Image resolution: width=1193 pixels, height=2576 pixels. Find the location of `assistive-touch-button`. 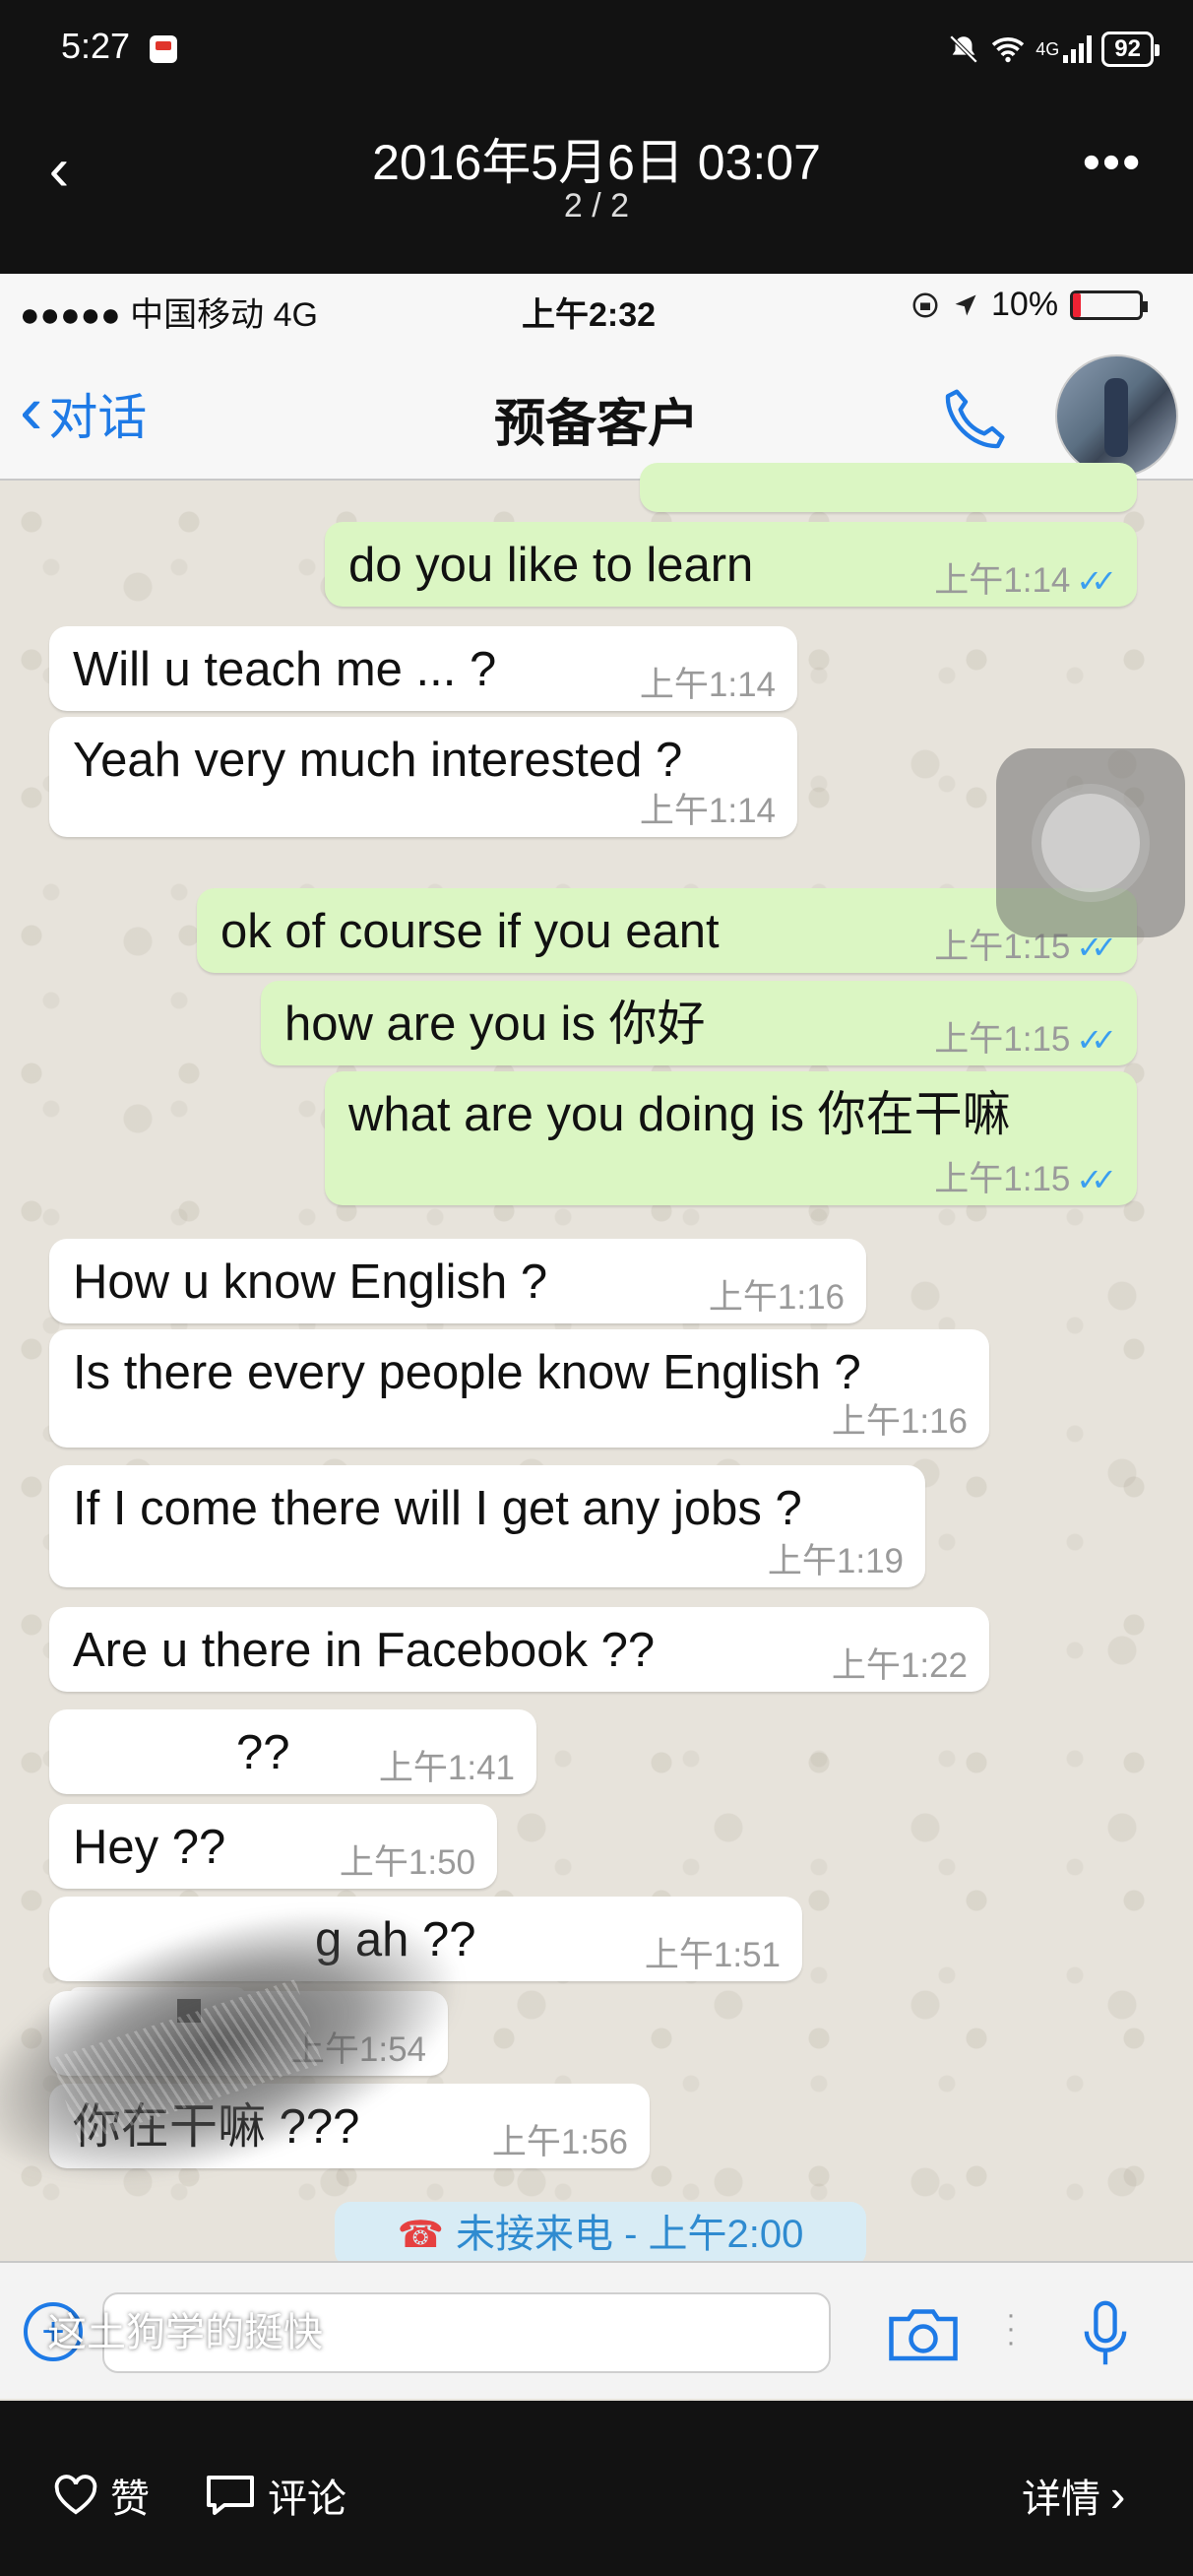

assistive-touch-button is located at coordinates (1090, 842).